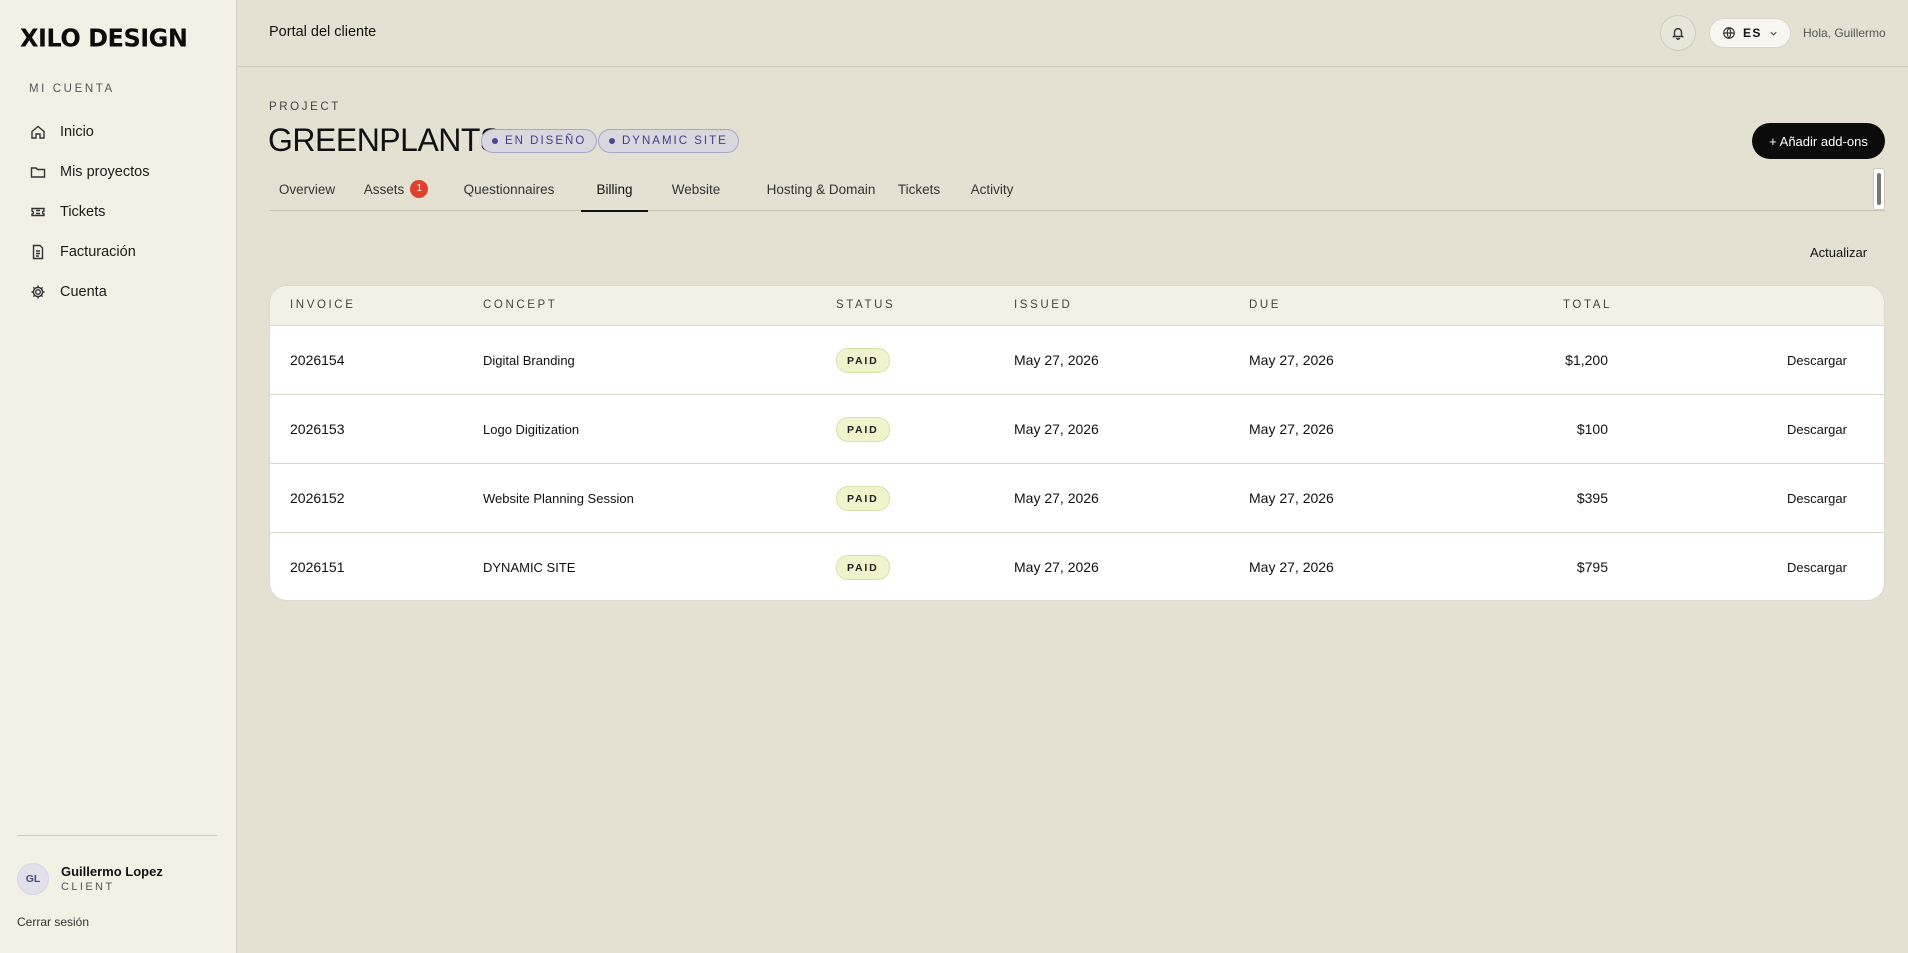 This screenshot has width=1908, height=953. What do you see at coordinates (1844, 33) in the screenshot?
I see `user-greeting: Hola, Guillermo` at bounding box center [1844, 33].